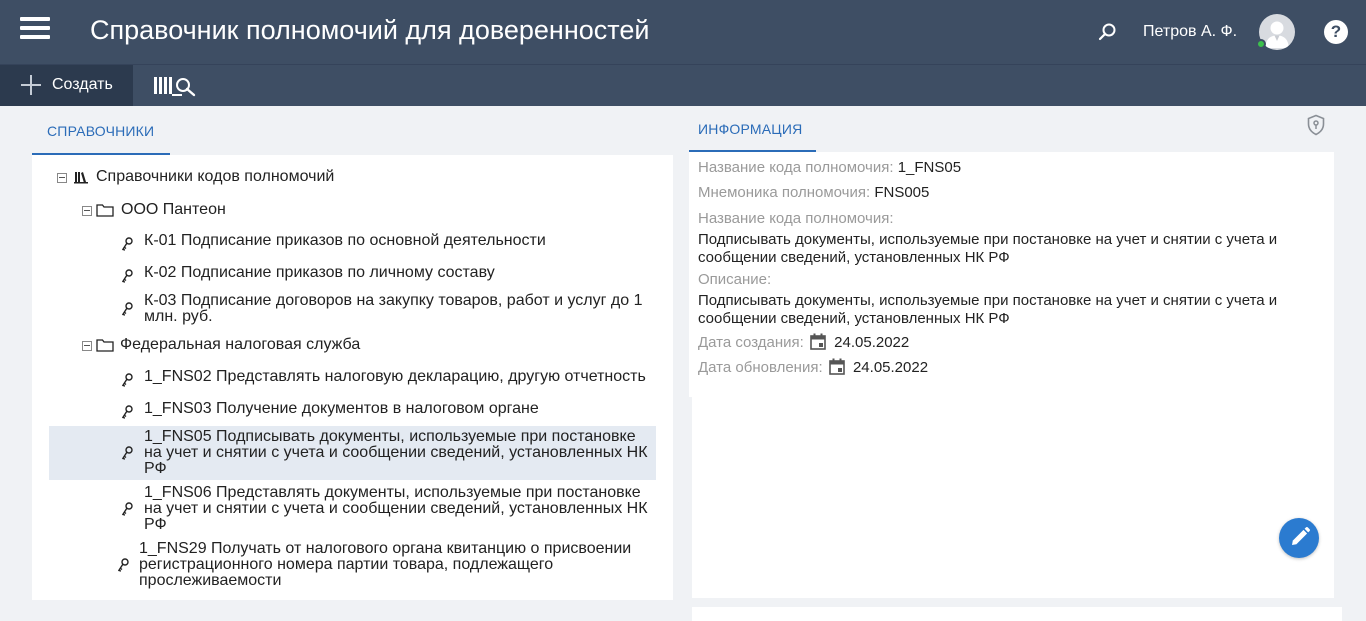 This screenshot has height=621, width=1366. What do you see at coordinates (352, 130) in the screenshot?
I see `left-tabbar: СПРАВОЧНИКИ` at bounding box center [352, 130].